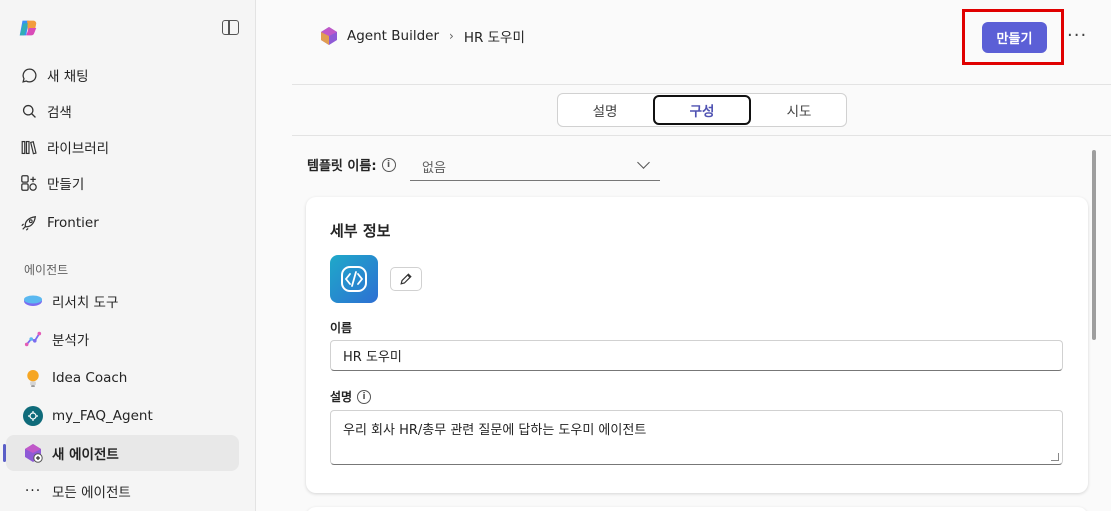  Describe the element at coordinates (1077, 35) in the screenshot. I see `more-options-icon: ···` at that location.